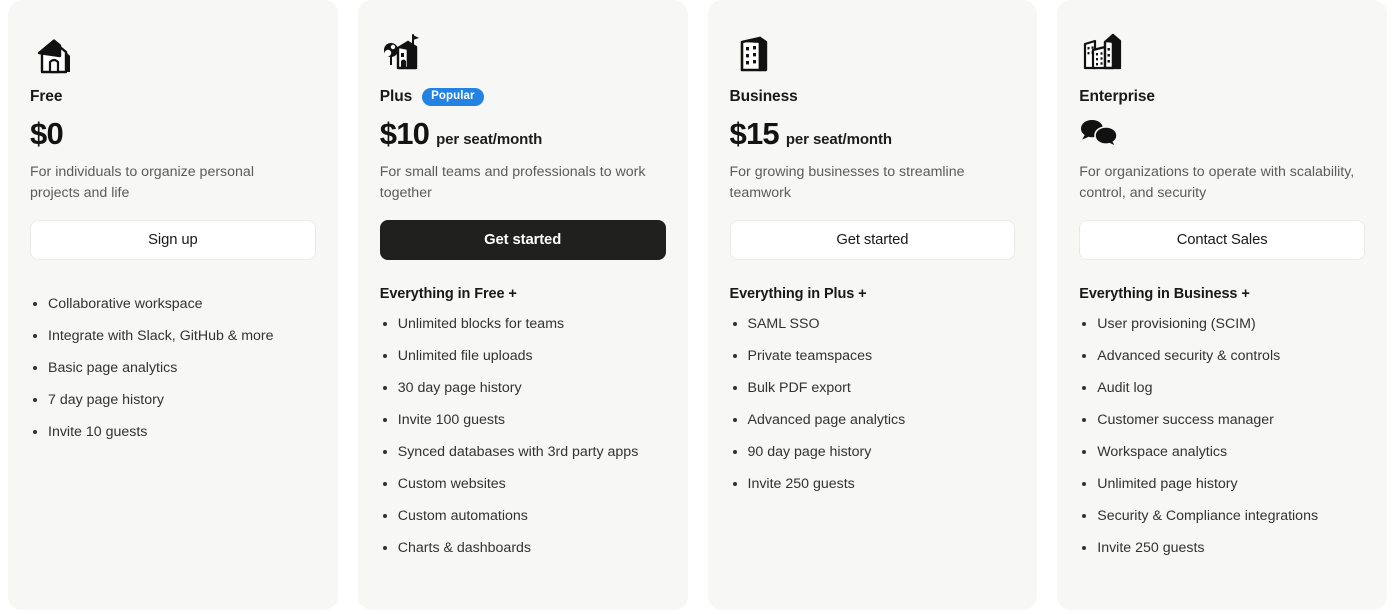 The width and height of the screenshot is (1395, 614). I want to click on plan-price-row: $10 per seat/month, so click(523, 135).